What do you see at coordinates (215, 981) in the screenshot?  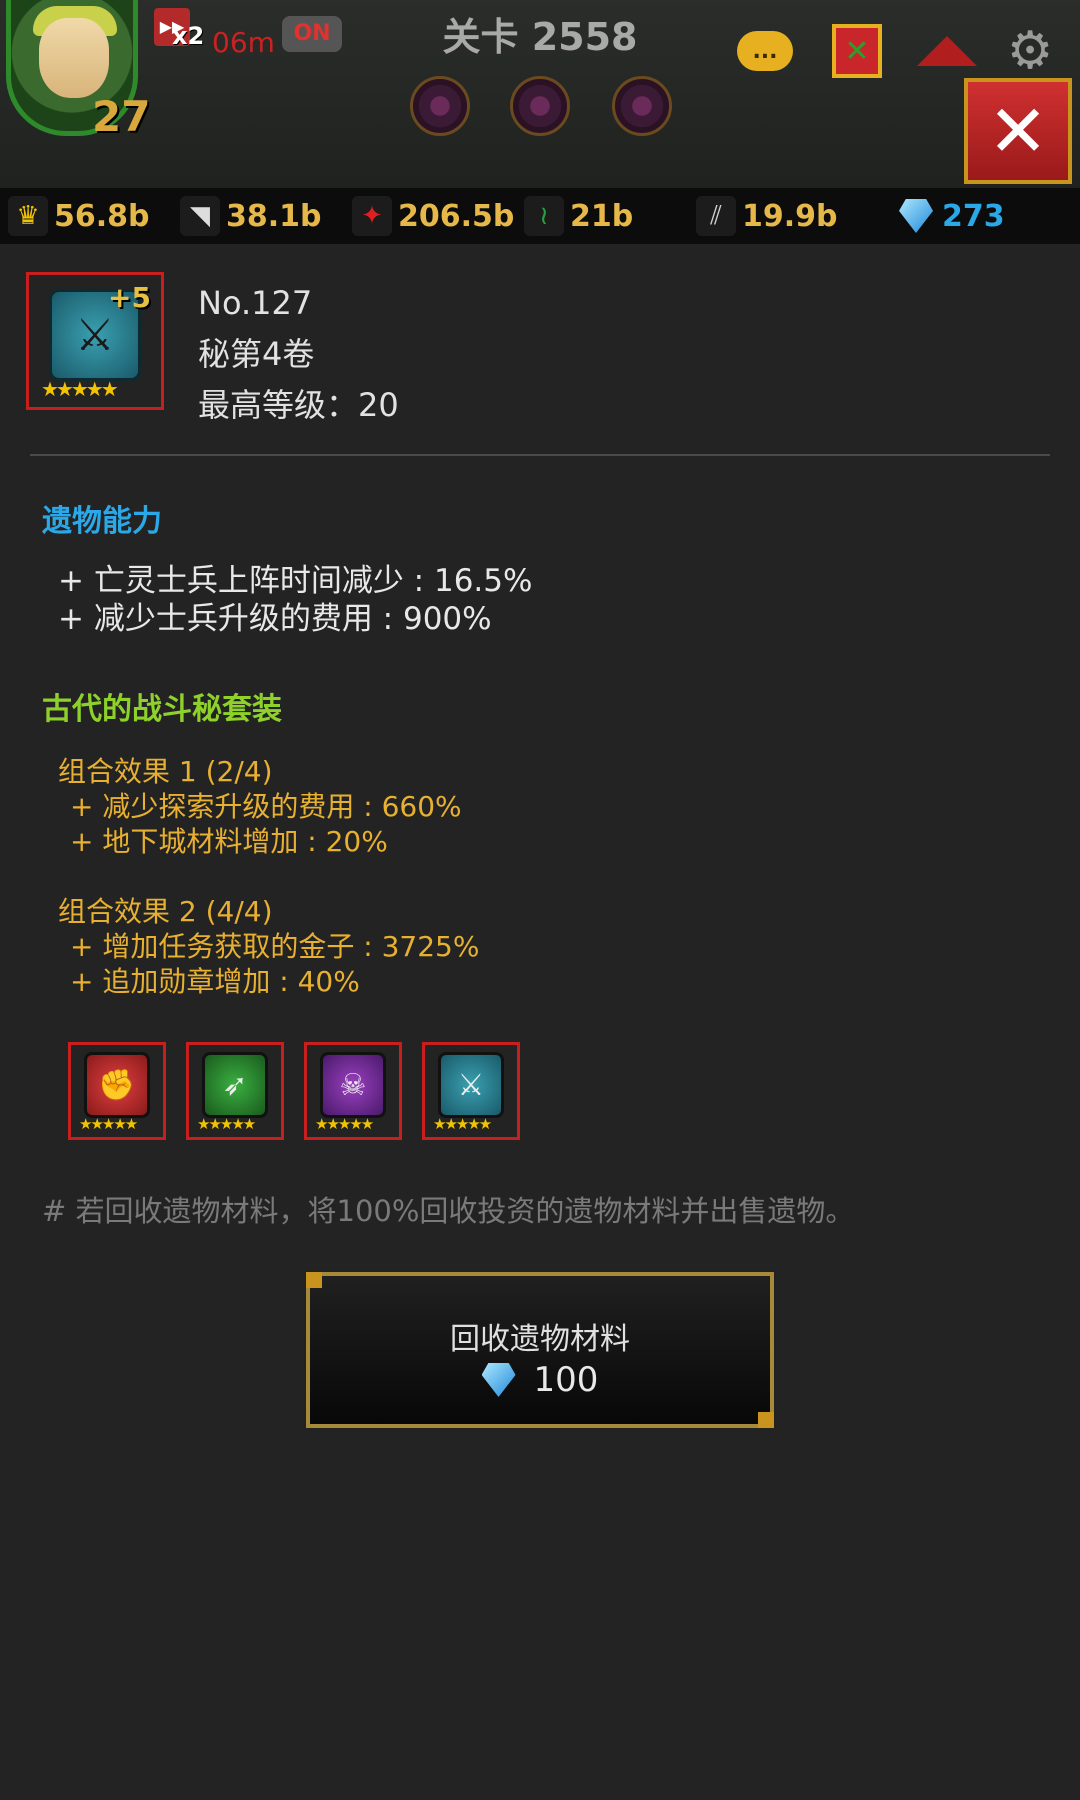 I see `set-effect-line: + 追加勋章增加 : 40%` at bounding box center [215, 981].